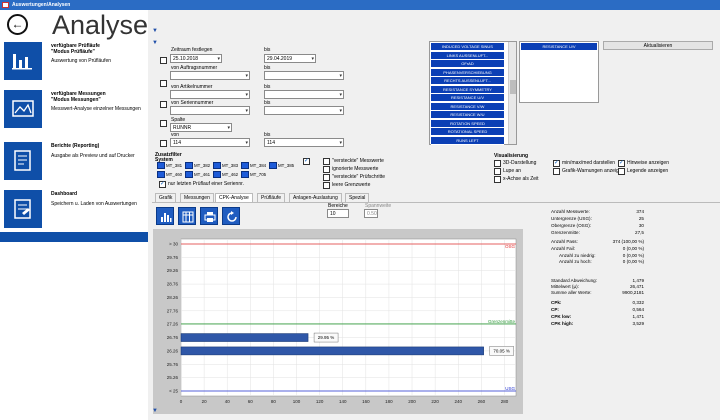 The width and height of the screenshot is (720, 420). Describe the element at coordinates (556, 302) in the screenshot. I see `stat-label: CPk:` at that location.